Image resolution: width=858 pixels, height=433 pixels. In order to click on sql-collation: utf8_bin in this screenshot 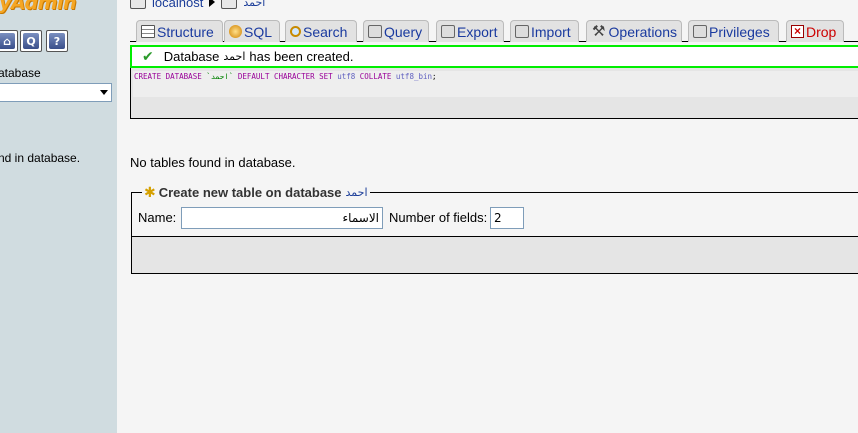, I will do `click(414, 76)`.